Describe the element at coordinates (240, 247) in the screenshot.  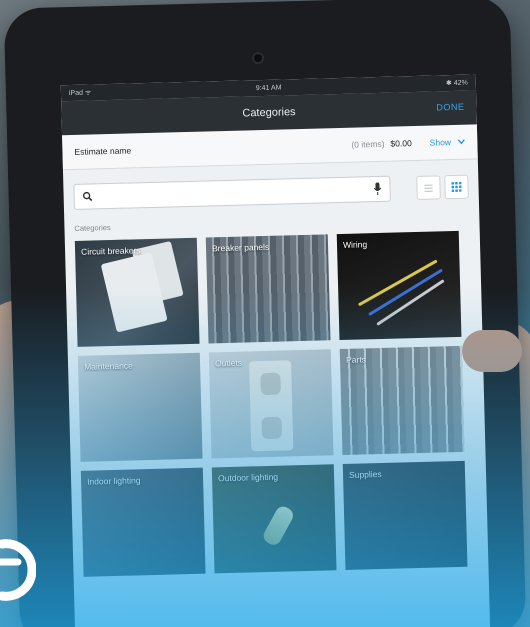
I see `category-label: Breaker panels` at that location.